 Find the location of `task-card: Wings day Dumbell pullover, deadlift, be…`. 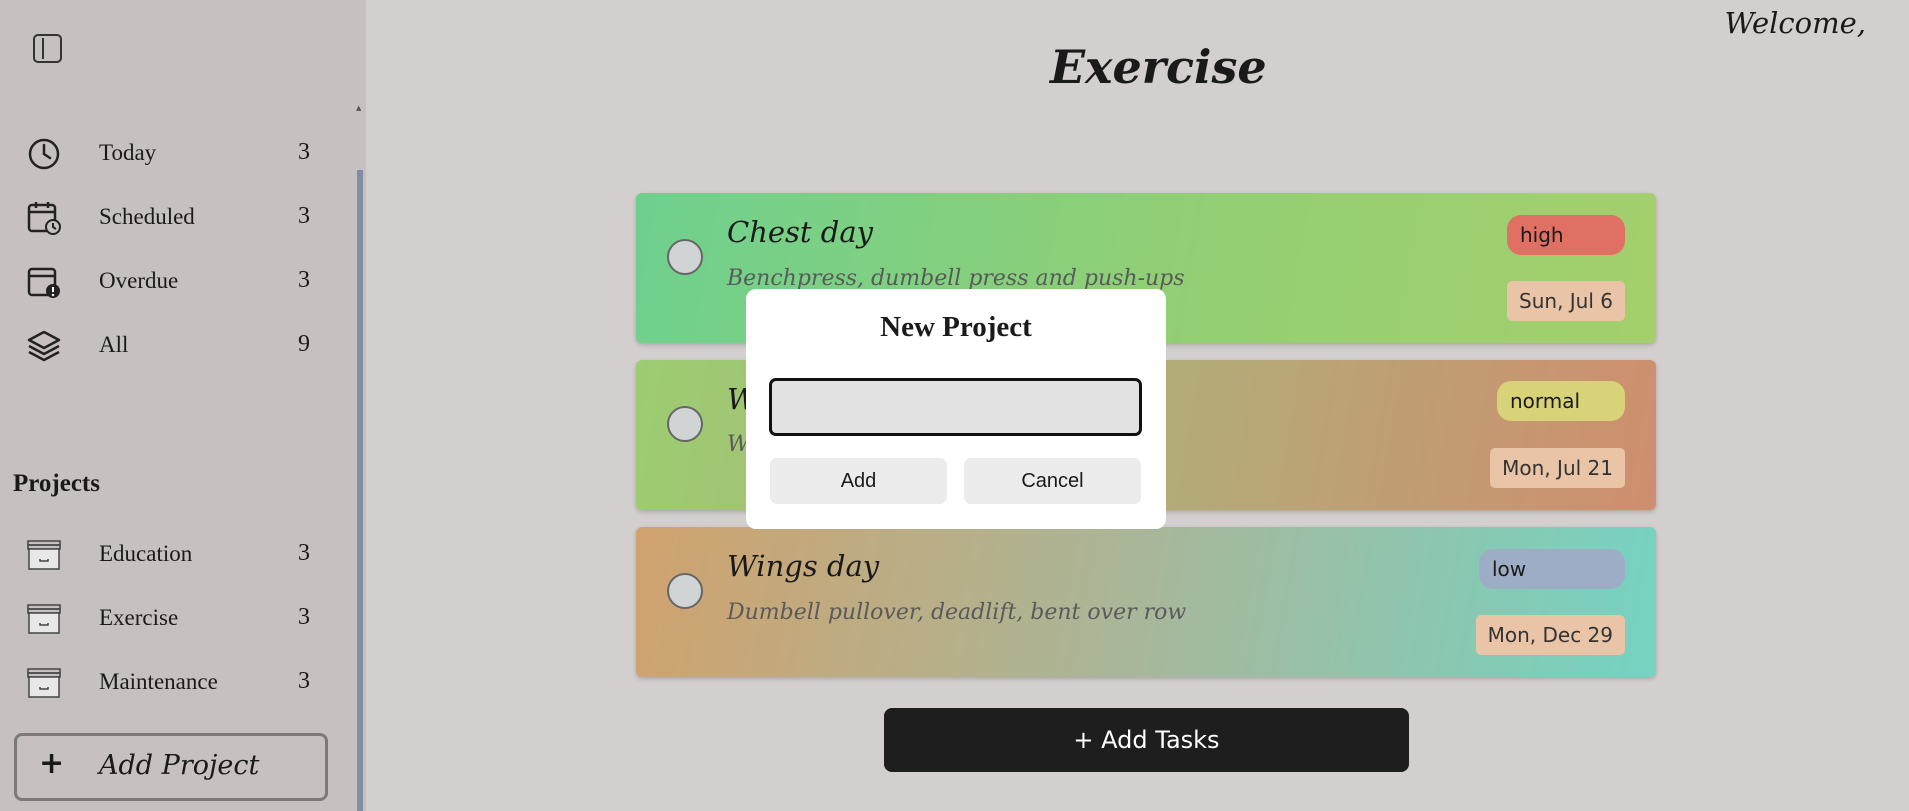

task-card: Wings day Dumbell pullover, deadlift, be… is located at coordinates (1146, 602).